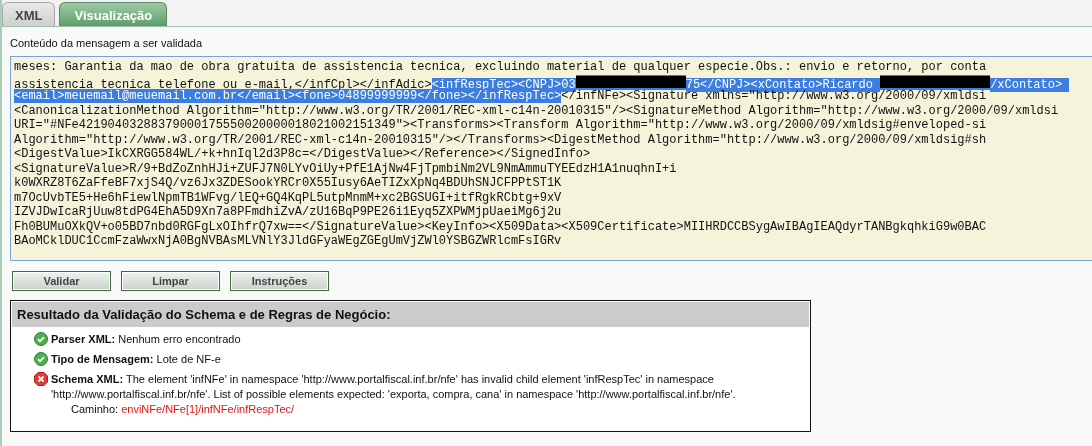 Image resolution: width=1092 pixels, height=446 pixels. I want to click on xml-text: <DigestValue>IkCXRGG584WL/+k+hnIql2d3P8c=</DigestValue></Reference></SignedInfo>, so click(302, 154).